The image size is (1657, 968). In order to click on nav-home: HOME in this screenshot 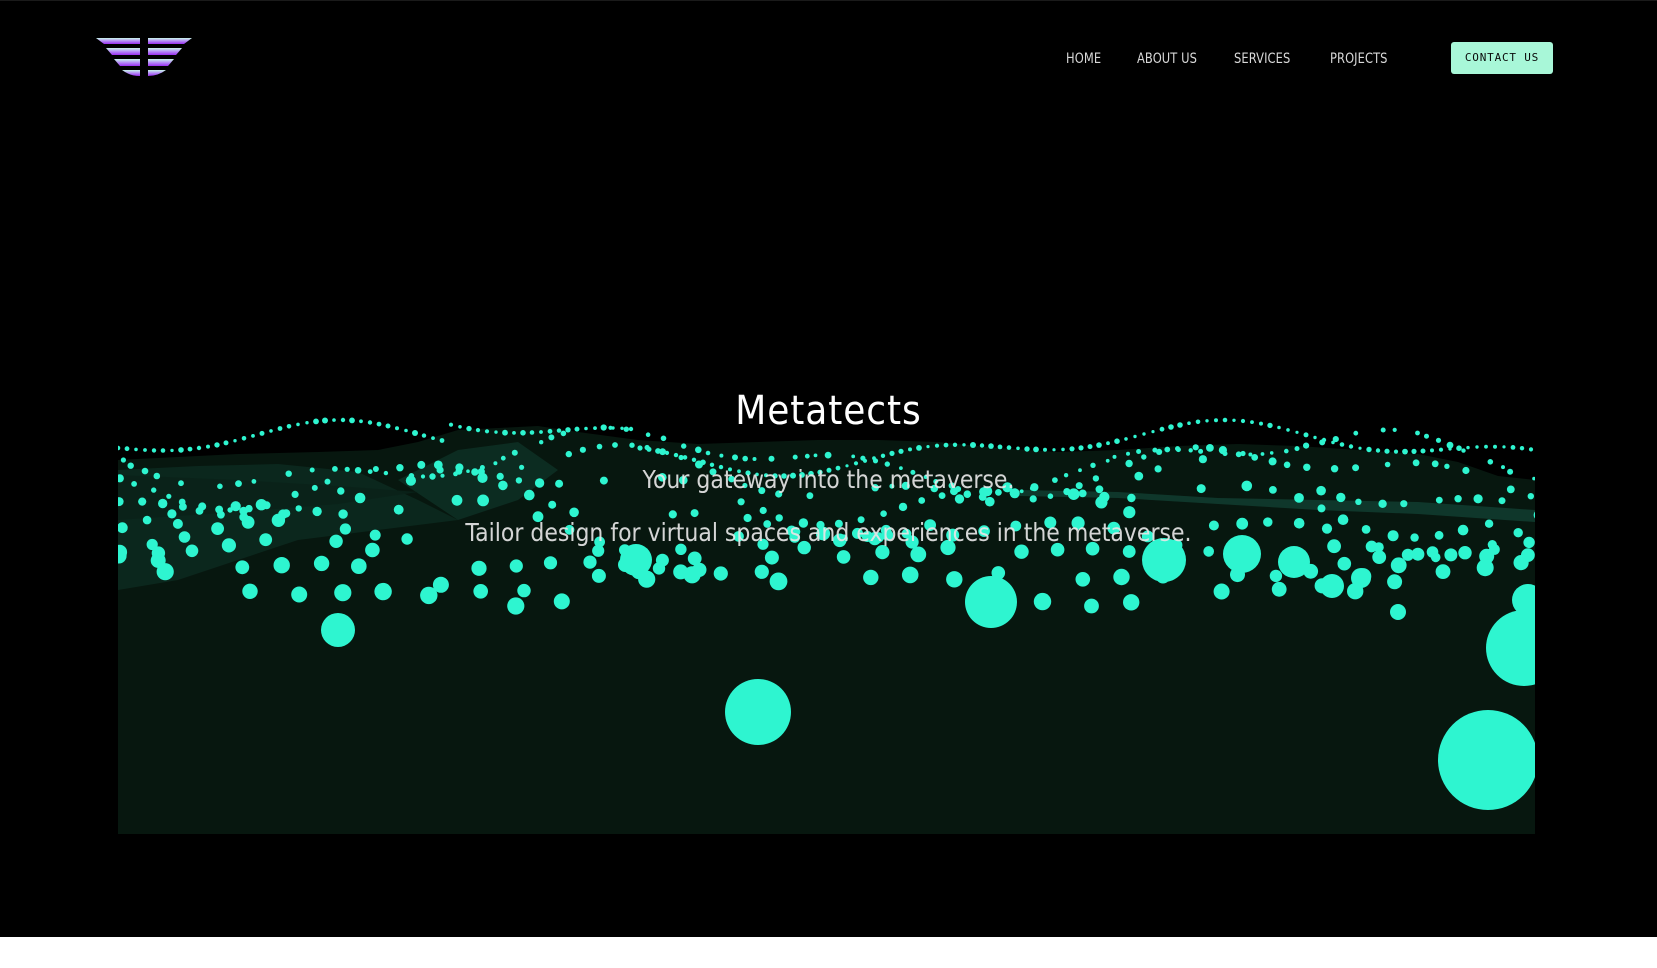, I will do `click(1083, 59)`.